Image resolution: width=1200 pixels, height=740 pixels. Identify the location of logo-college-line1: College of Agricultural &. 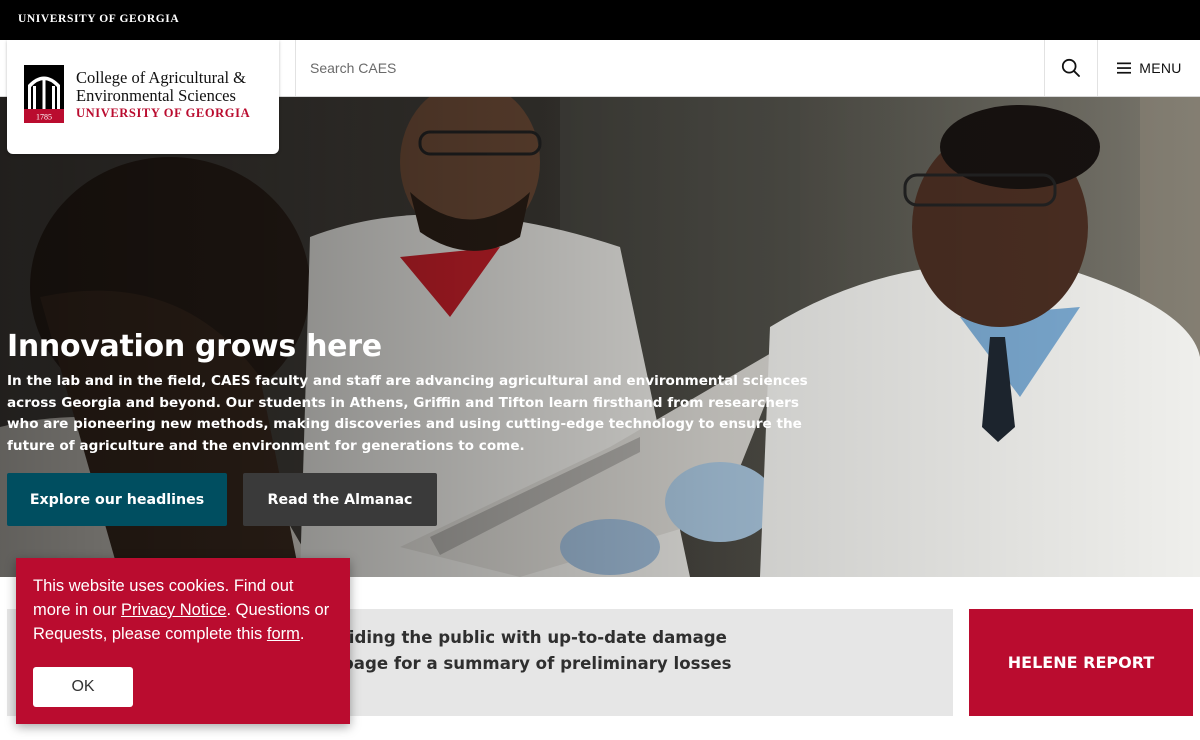
(161, 77).